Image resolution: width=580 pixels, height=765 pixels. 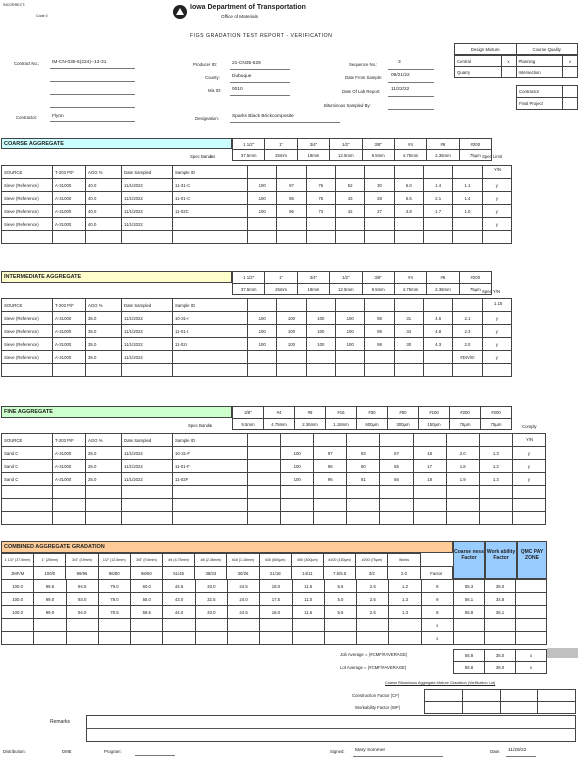 I want to click on contractor-check, so click(x=570, y=91).